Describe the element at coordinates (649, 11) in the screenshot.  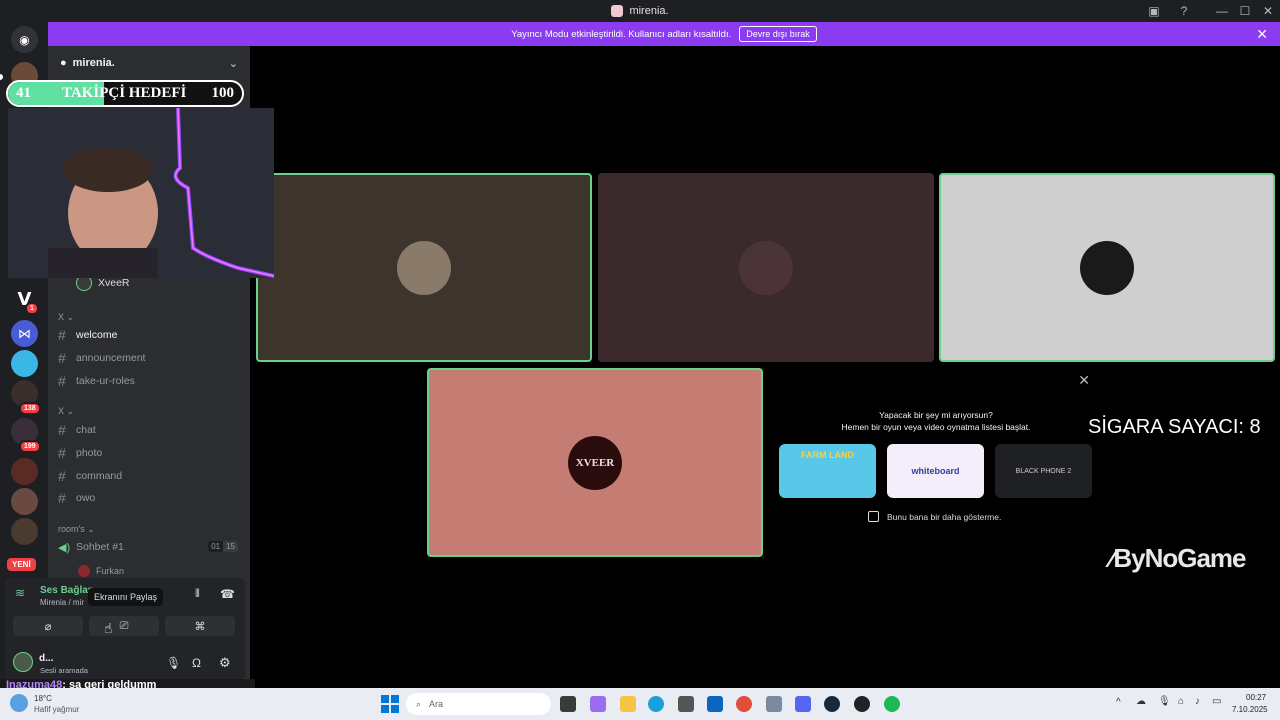
I see `window-title: mirenia.` at that location.